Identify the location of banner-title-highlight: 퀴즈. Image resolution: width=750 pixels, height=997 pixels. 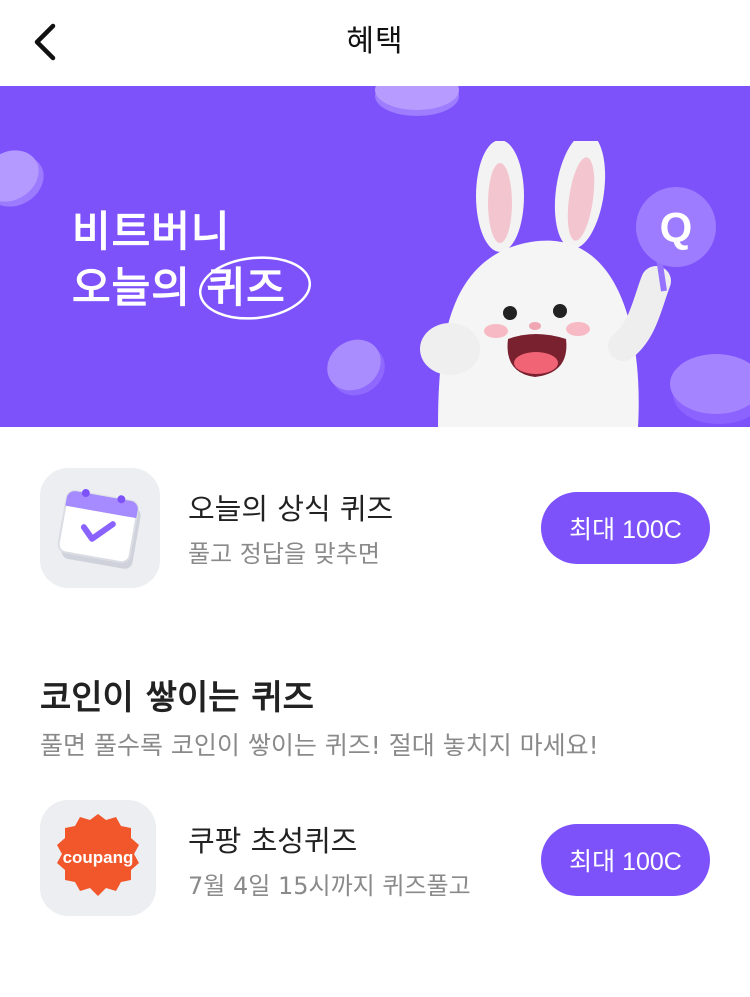
(254, 288).